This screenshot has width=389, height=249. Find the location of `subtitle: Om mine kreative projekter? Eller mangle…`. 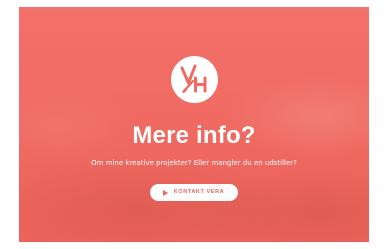

subtitle: Om mine kreative projekter? Eller mangle… is located at coordinates (194, 163).